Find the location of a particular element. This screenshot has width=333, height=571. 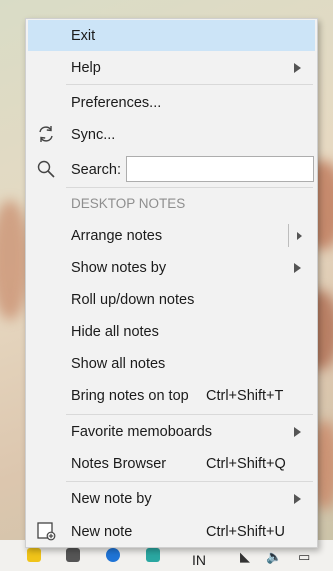

new-note-icon is located at coordinates (46, 531).